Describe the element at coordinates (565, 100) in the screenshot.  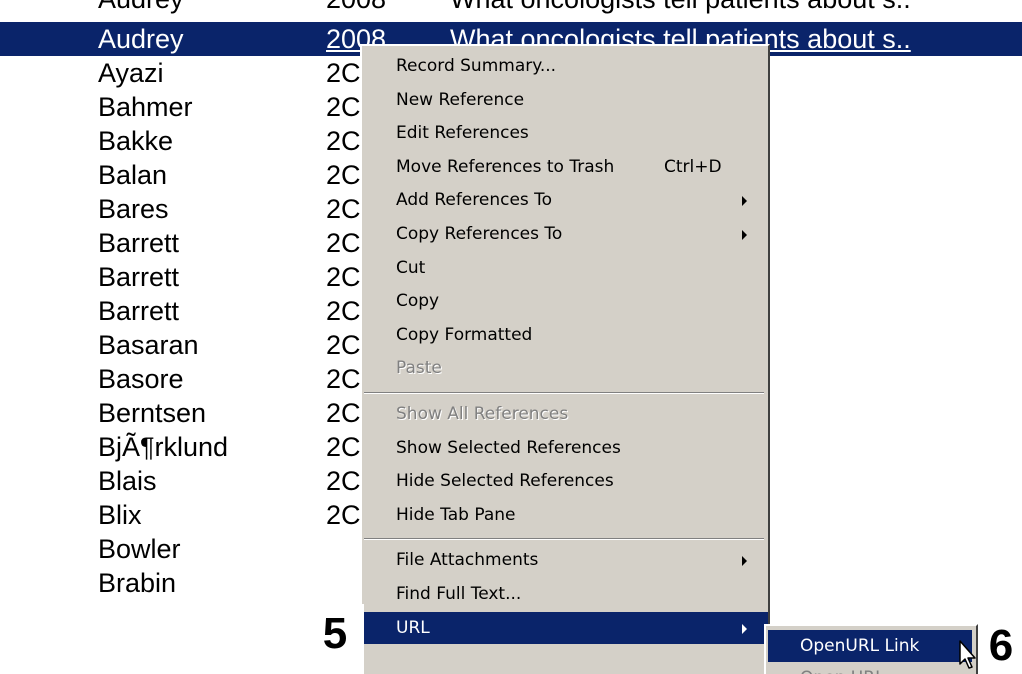
I see `menu-item-new-reference: New Reference` at that location.